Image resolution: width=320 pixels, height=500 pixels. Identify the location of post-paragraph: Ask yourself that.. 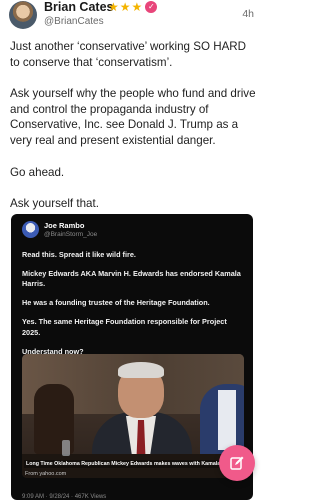
(54, 204).